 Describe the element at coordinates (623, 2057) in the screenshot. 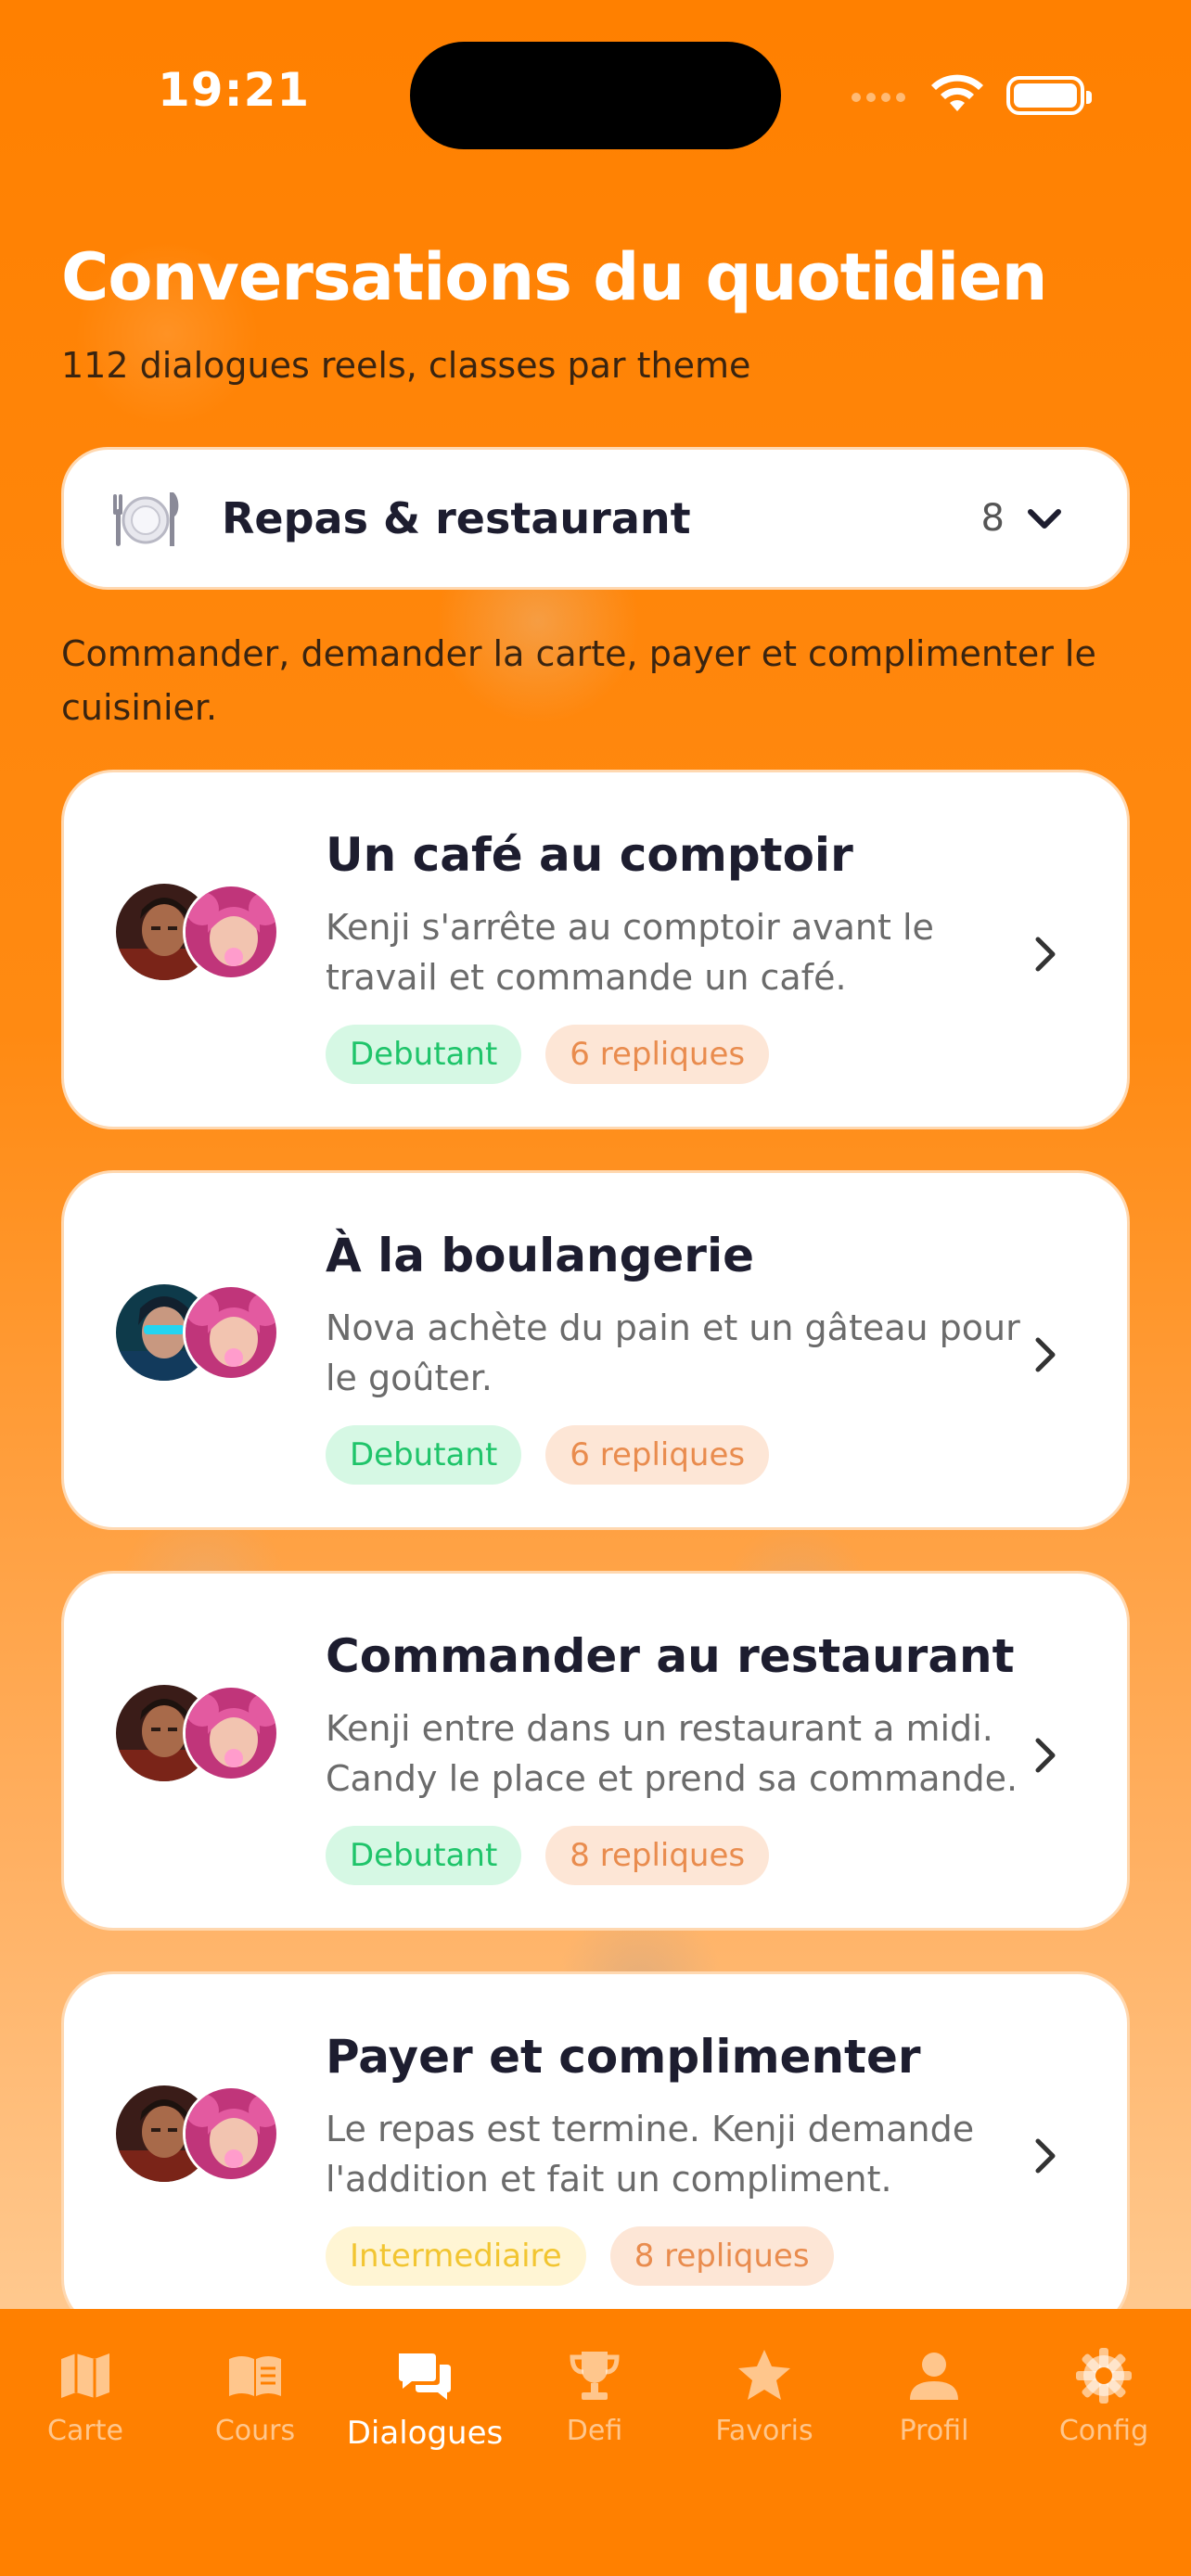

I see `dialogue-title: Payer et complimenter` at that location.